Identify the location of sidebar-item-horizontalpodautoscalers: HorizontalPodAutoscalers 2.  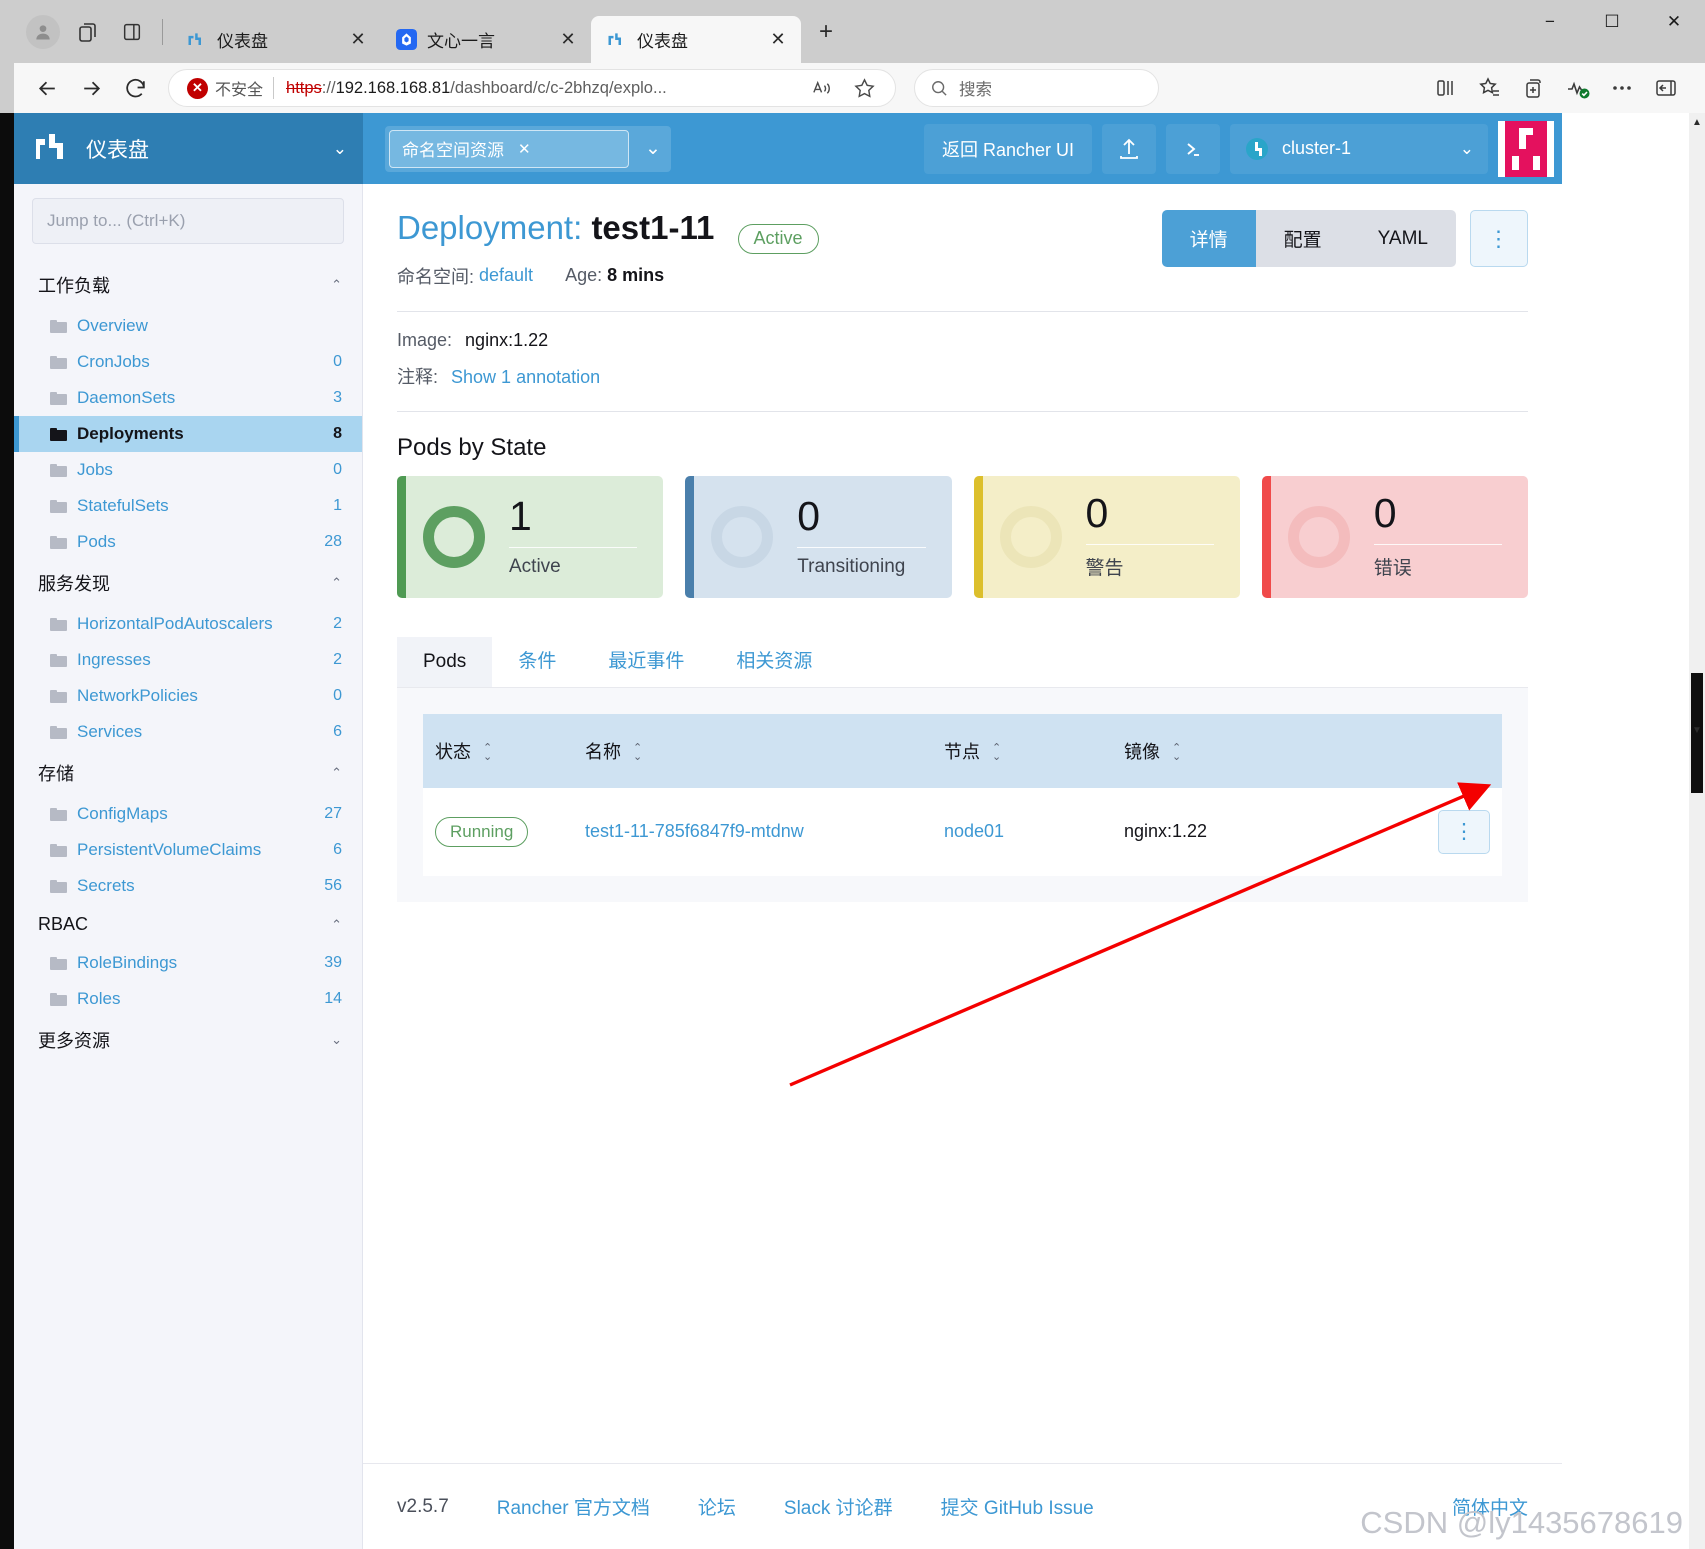
(188, 624).